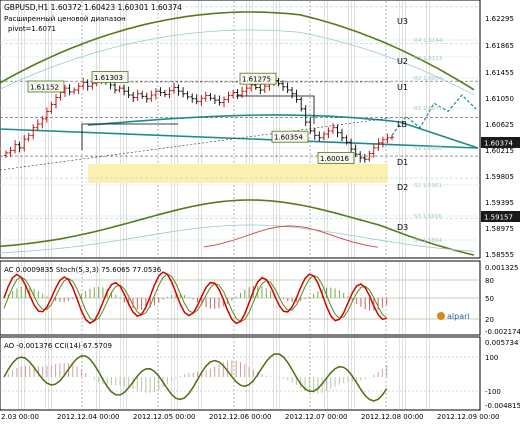 The height and width of the screenshot is (425, 520). I want to click on faint-level-s1: S1 1.6002, so click(428, 149).